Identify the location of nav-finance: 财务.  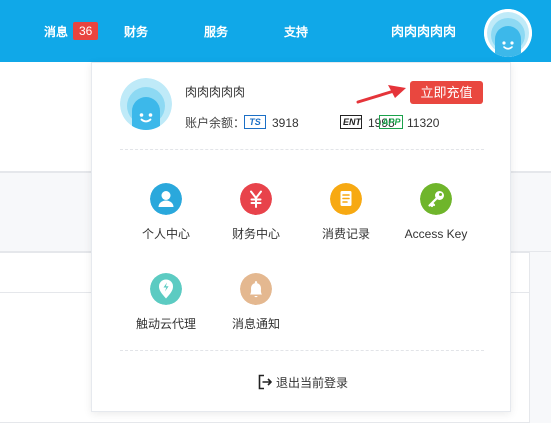
(136, 32).